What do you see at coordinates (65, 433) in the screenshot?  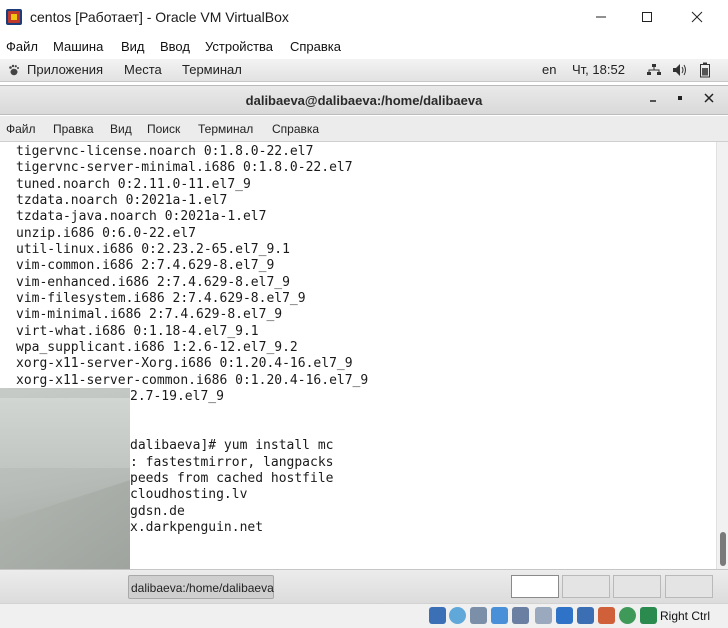 I see `webcam-ceiling` at bounding box center [65, 433].